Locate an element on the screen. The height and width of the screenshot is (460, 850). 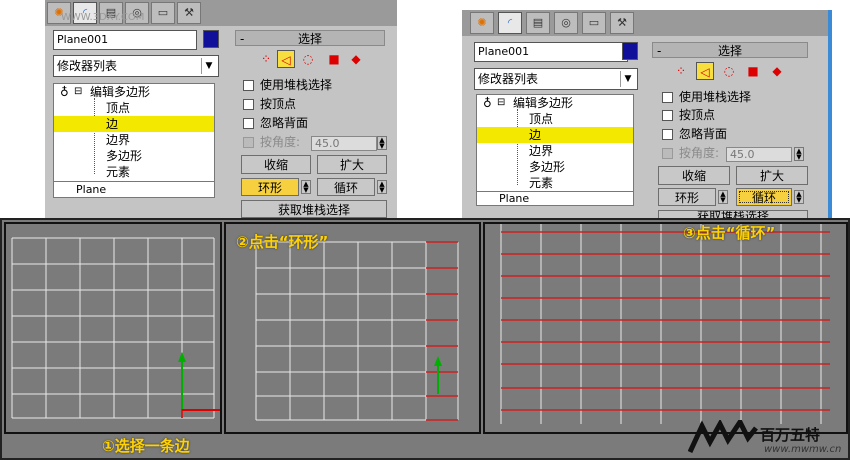
viewport-step2 is located at coordinates (352, 328).